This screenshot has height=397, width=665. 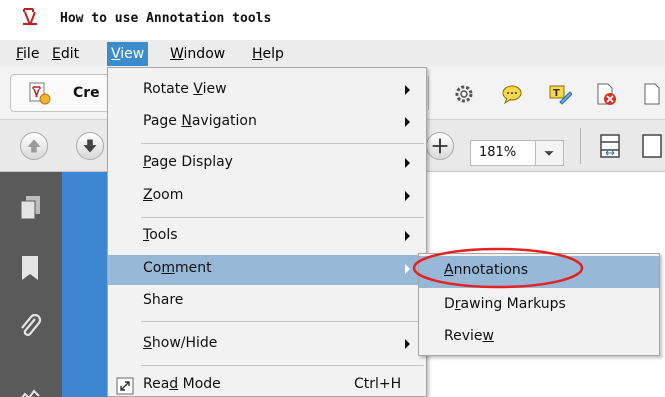 I want to click on zoom-dropdown-button, so click(x=550, y=153).